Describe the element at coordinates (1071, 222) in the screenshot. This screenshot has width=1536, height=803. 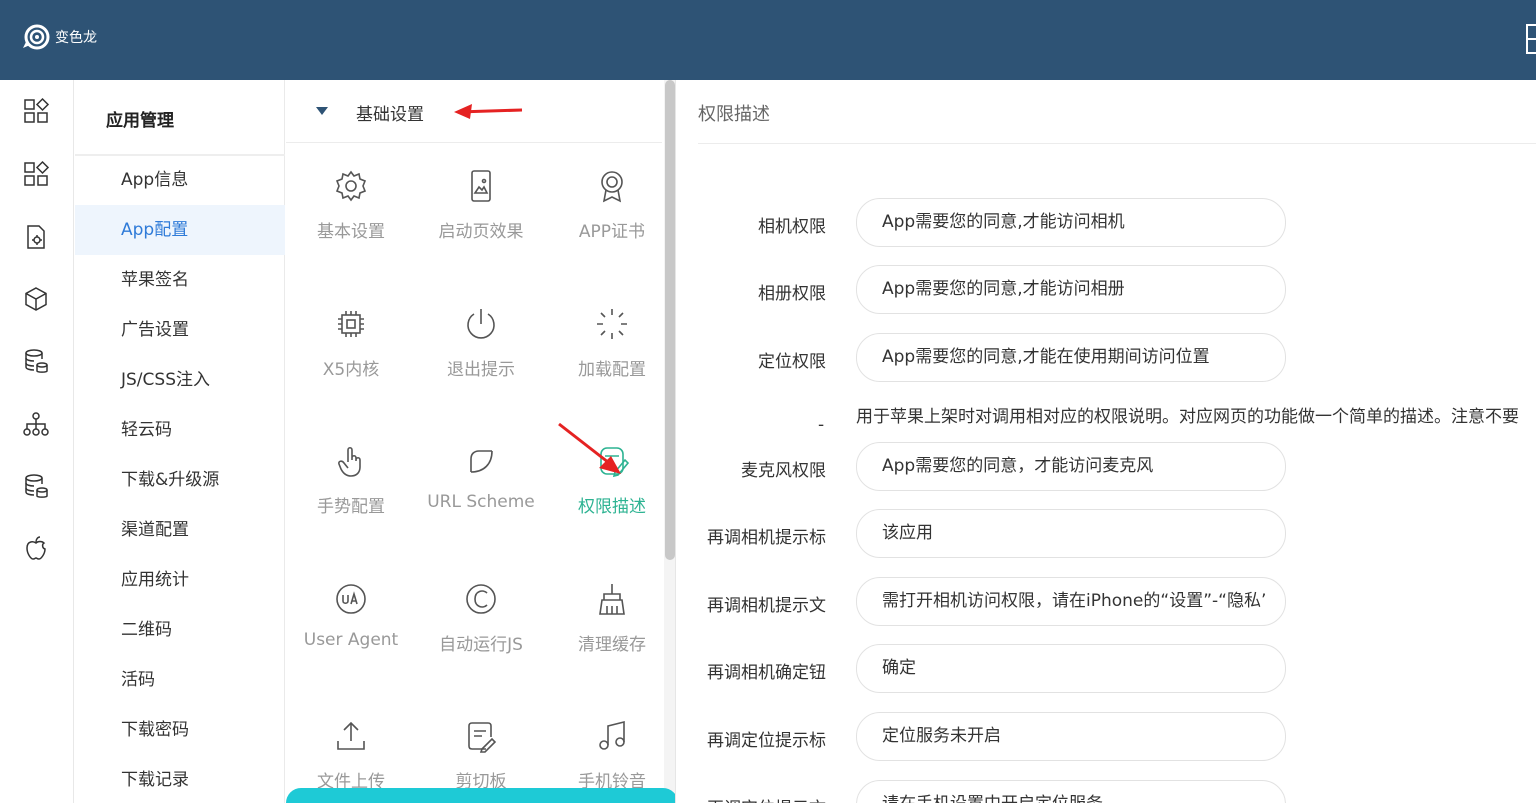
I see `permission-text-input: App需要您的同意,才能访问相机` at that location.